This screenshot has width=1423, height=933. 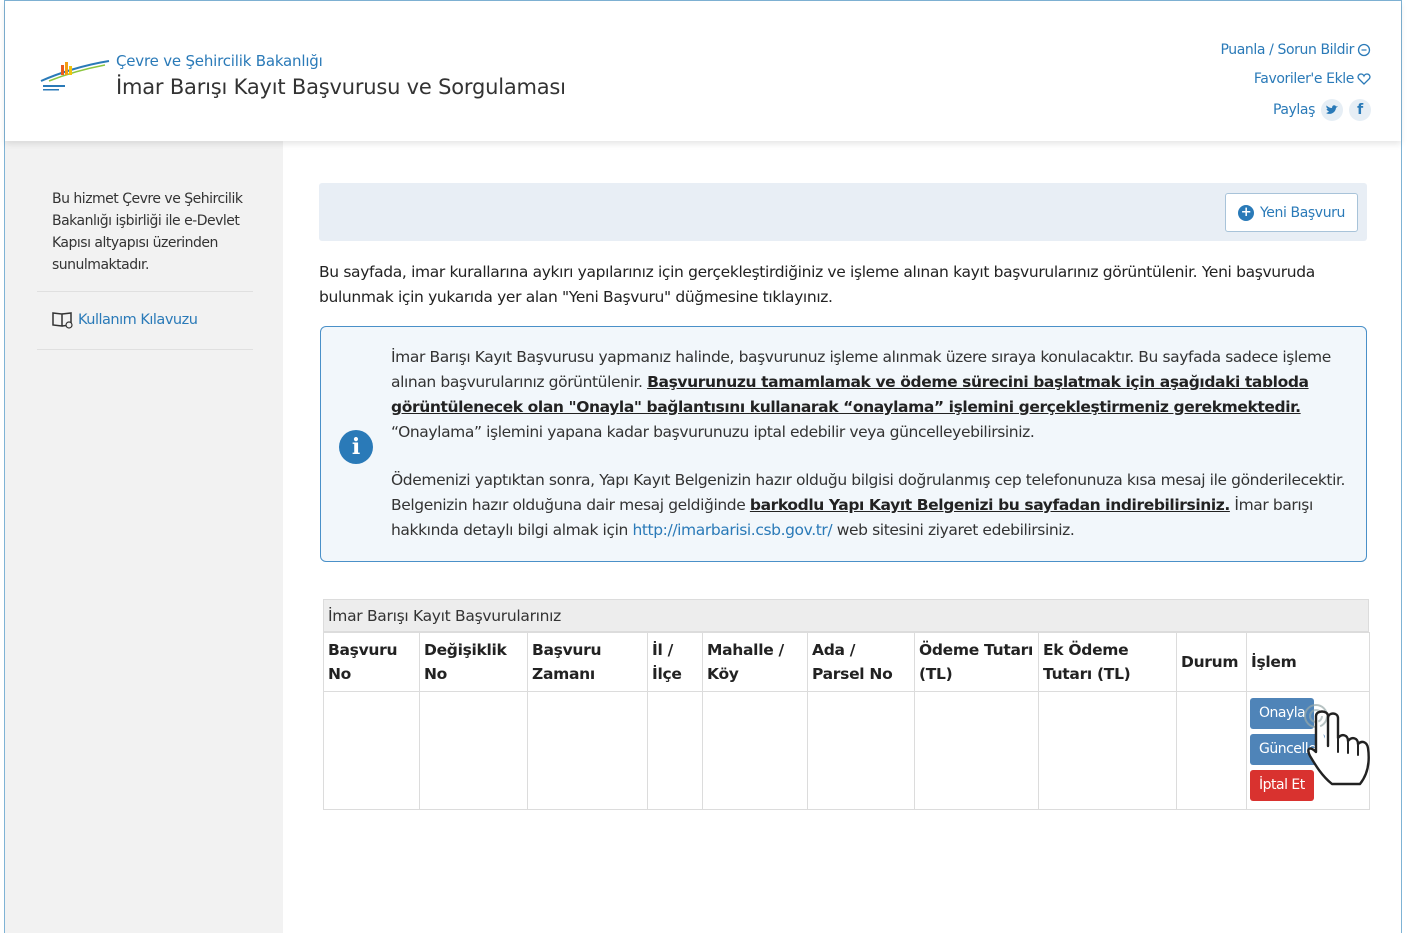 What do you see at coordinates (138, 320) in the screenshot?
I see `user-guide-label: Kullanım Kılavuzu` at bounding box center [138, 320].